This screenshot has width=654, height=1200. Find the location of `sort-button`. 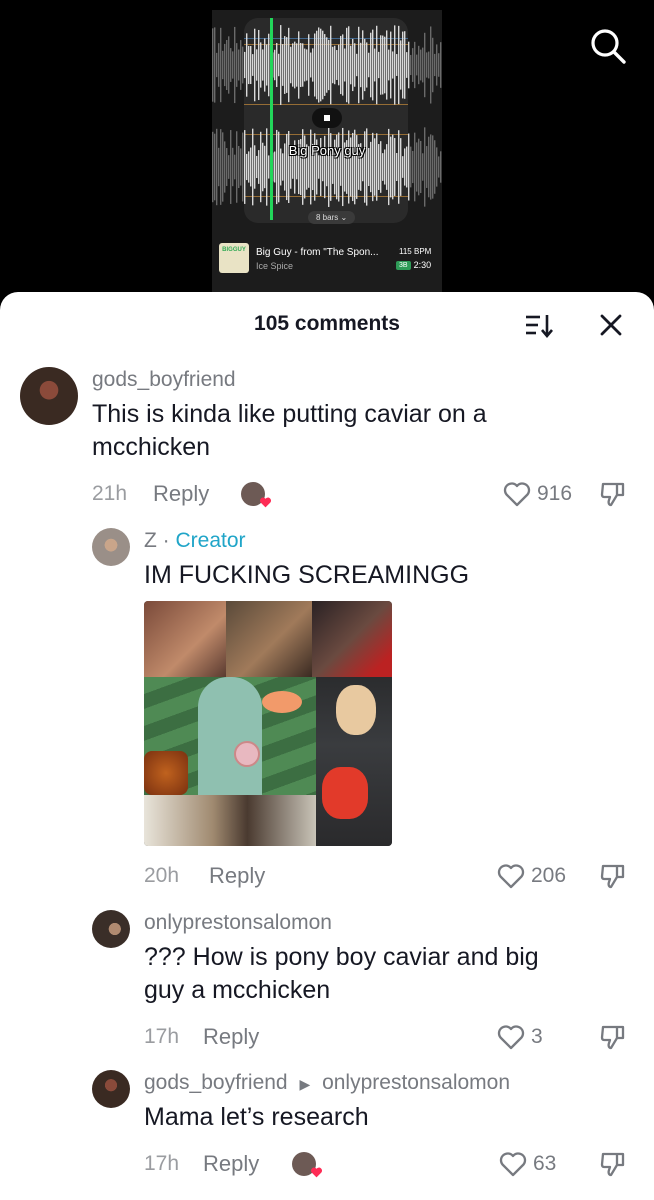

sort-button is located at coordinates (539, 326).